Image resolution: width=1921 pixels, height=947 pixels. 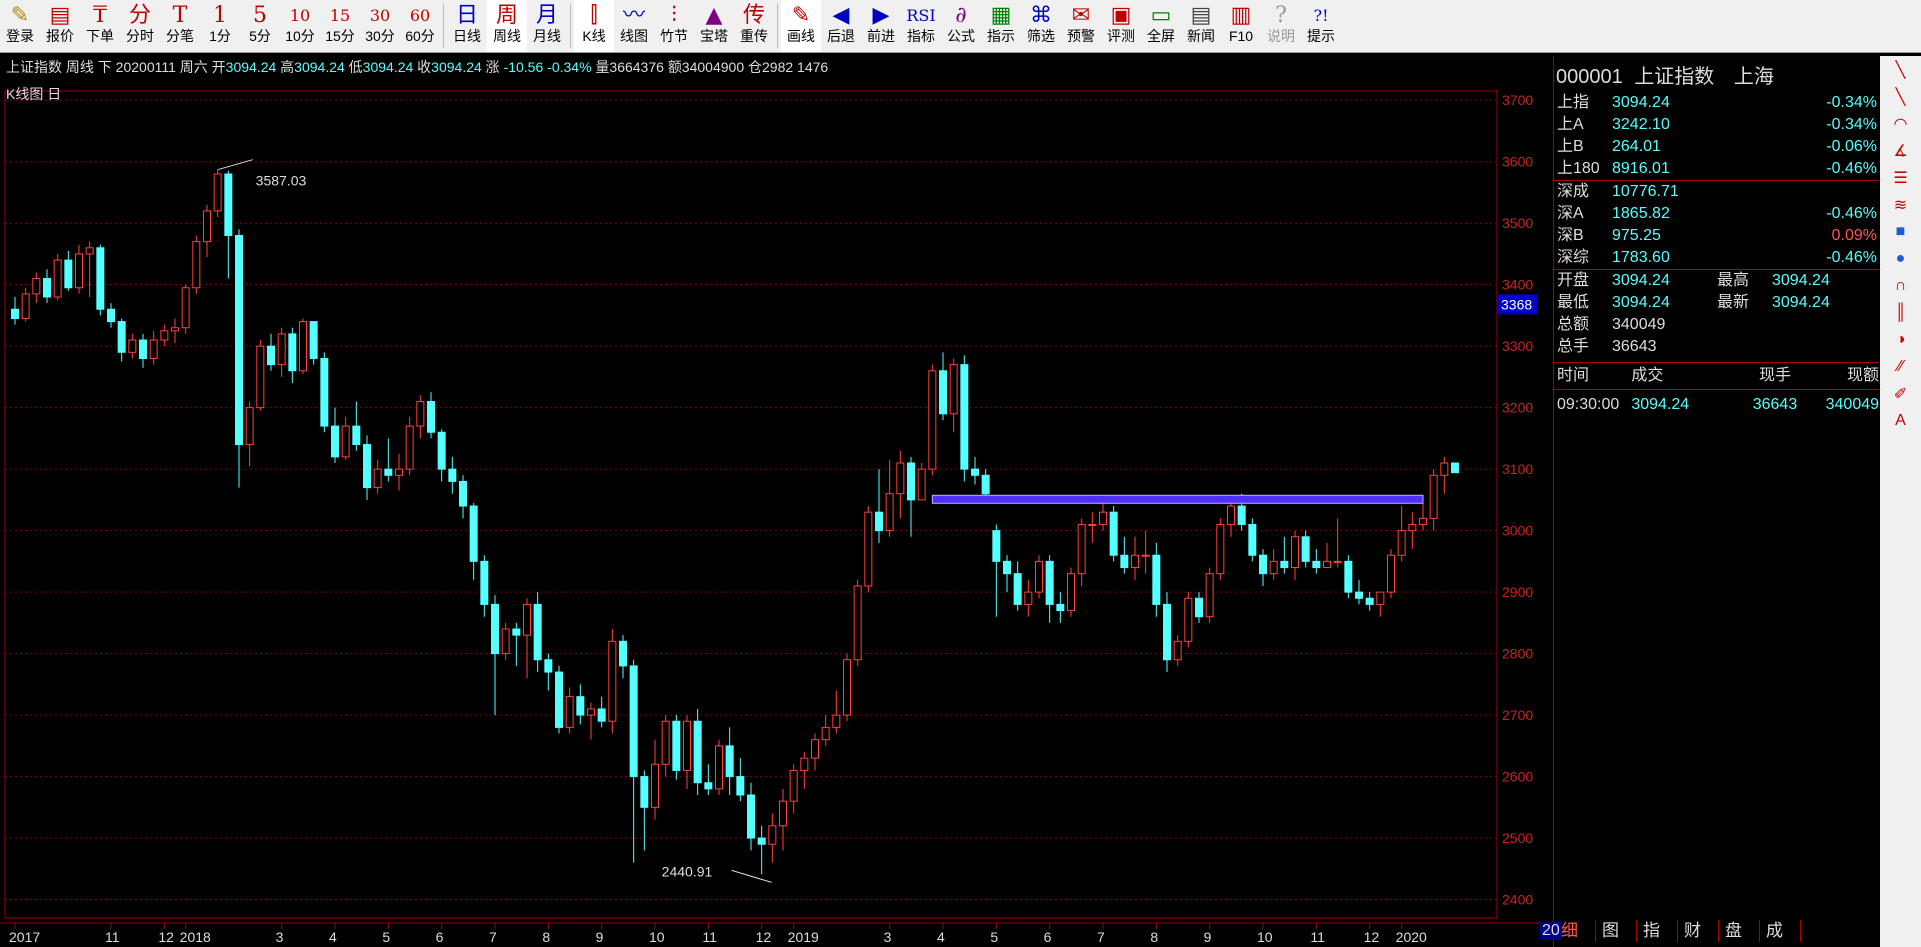 I want to click on toolbar-f10-button: ▥ F10, so click(x=1241, y=26).